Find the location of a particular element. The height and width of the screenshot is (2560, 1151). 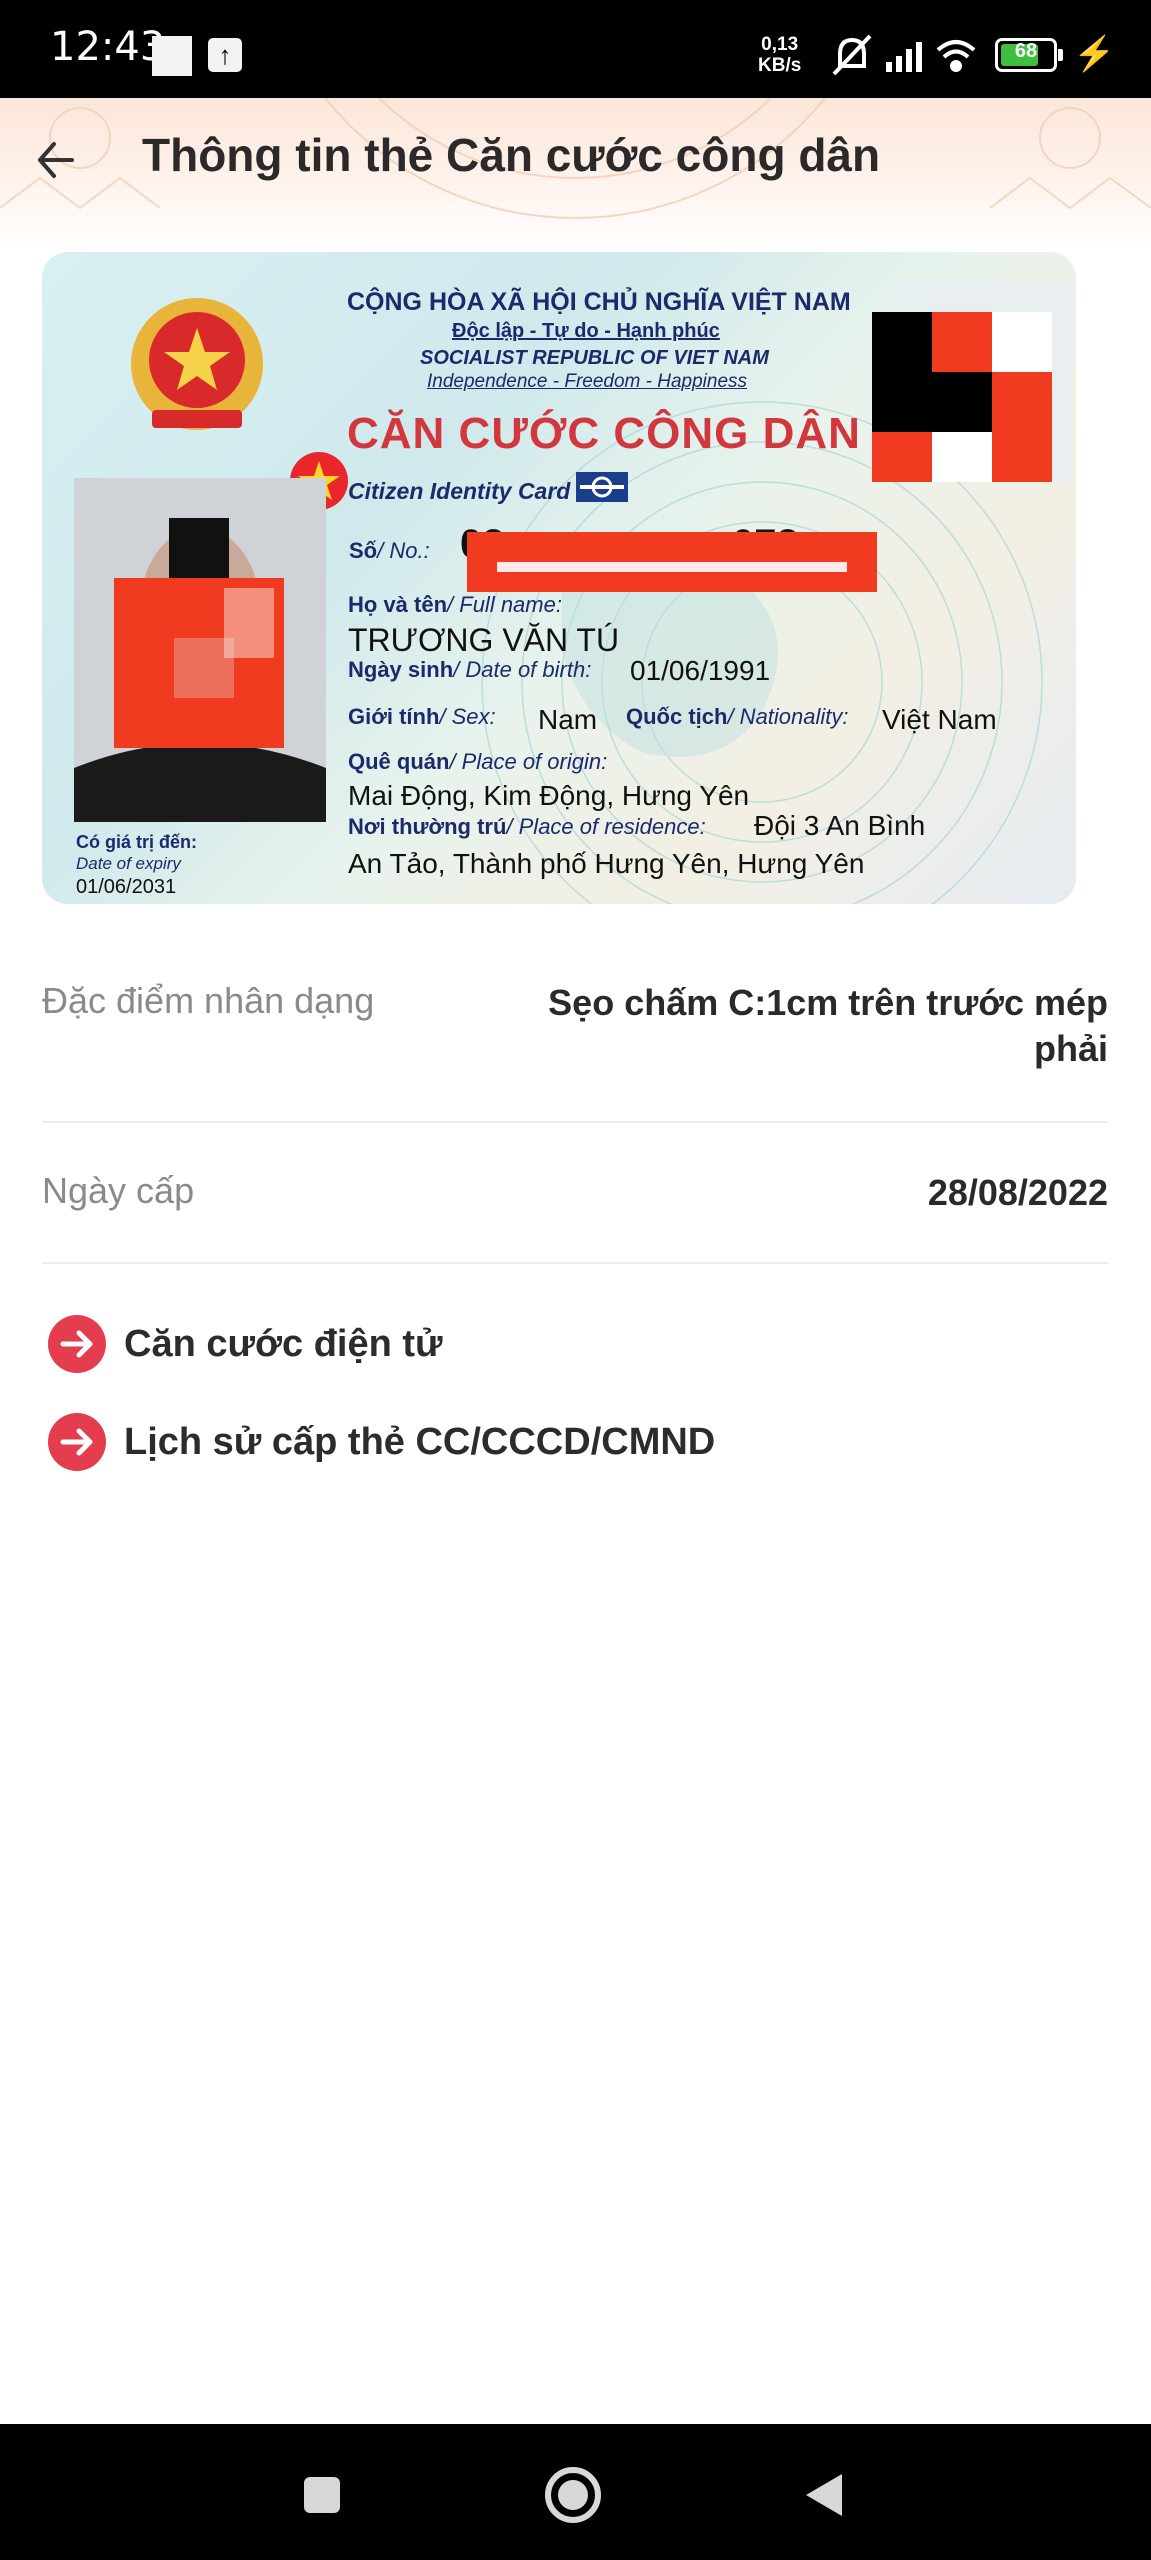

origin-value: Mai Động, Kim Động, Hưng Yên is located at coordinates (549, 795).